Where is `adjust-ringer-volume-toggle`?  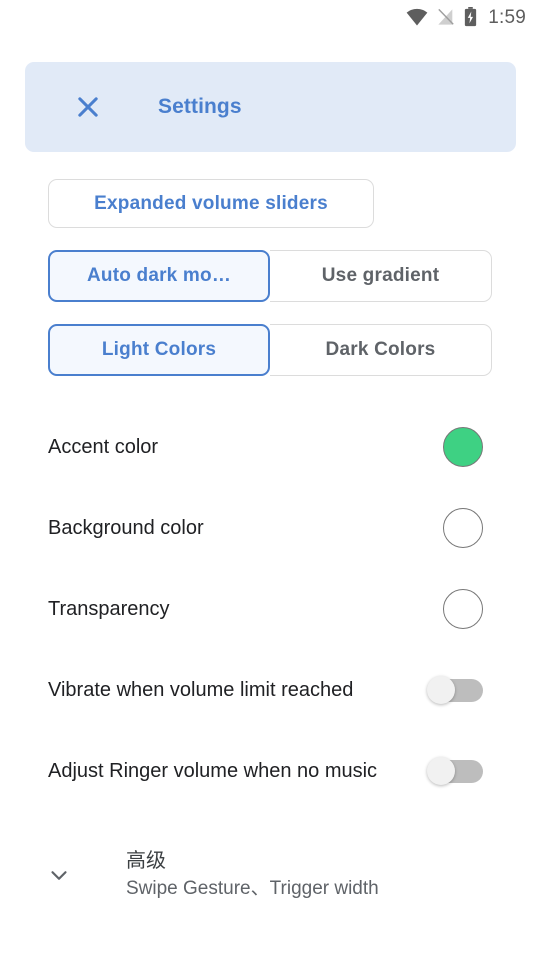
adjust-ringer-volume-toggle is located at coordinates (455, 770).